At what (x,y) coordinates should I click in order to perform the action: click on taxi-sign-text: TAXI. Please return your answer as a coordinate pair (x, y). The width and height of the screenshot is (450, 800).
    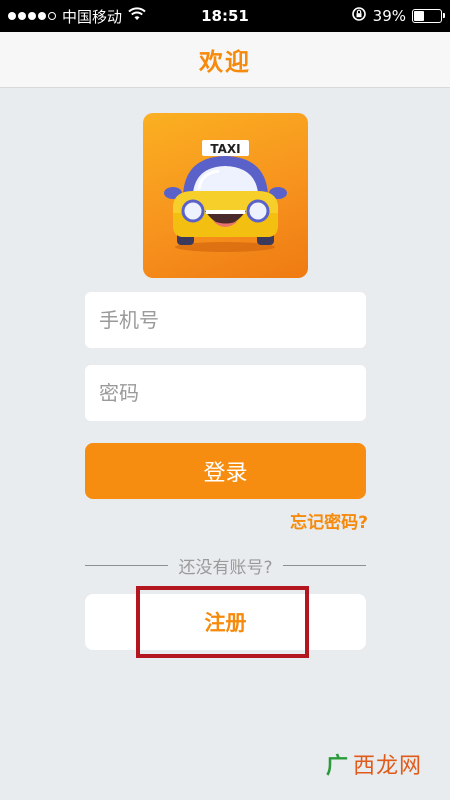
    Looking at the image, I should click on (225, 149).